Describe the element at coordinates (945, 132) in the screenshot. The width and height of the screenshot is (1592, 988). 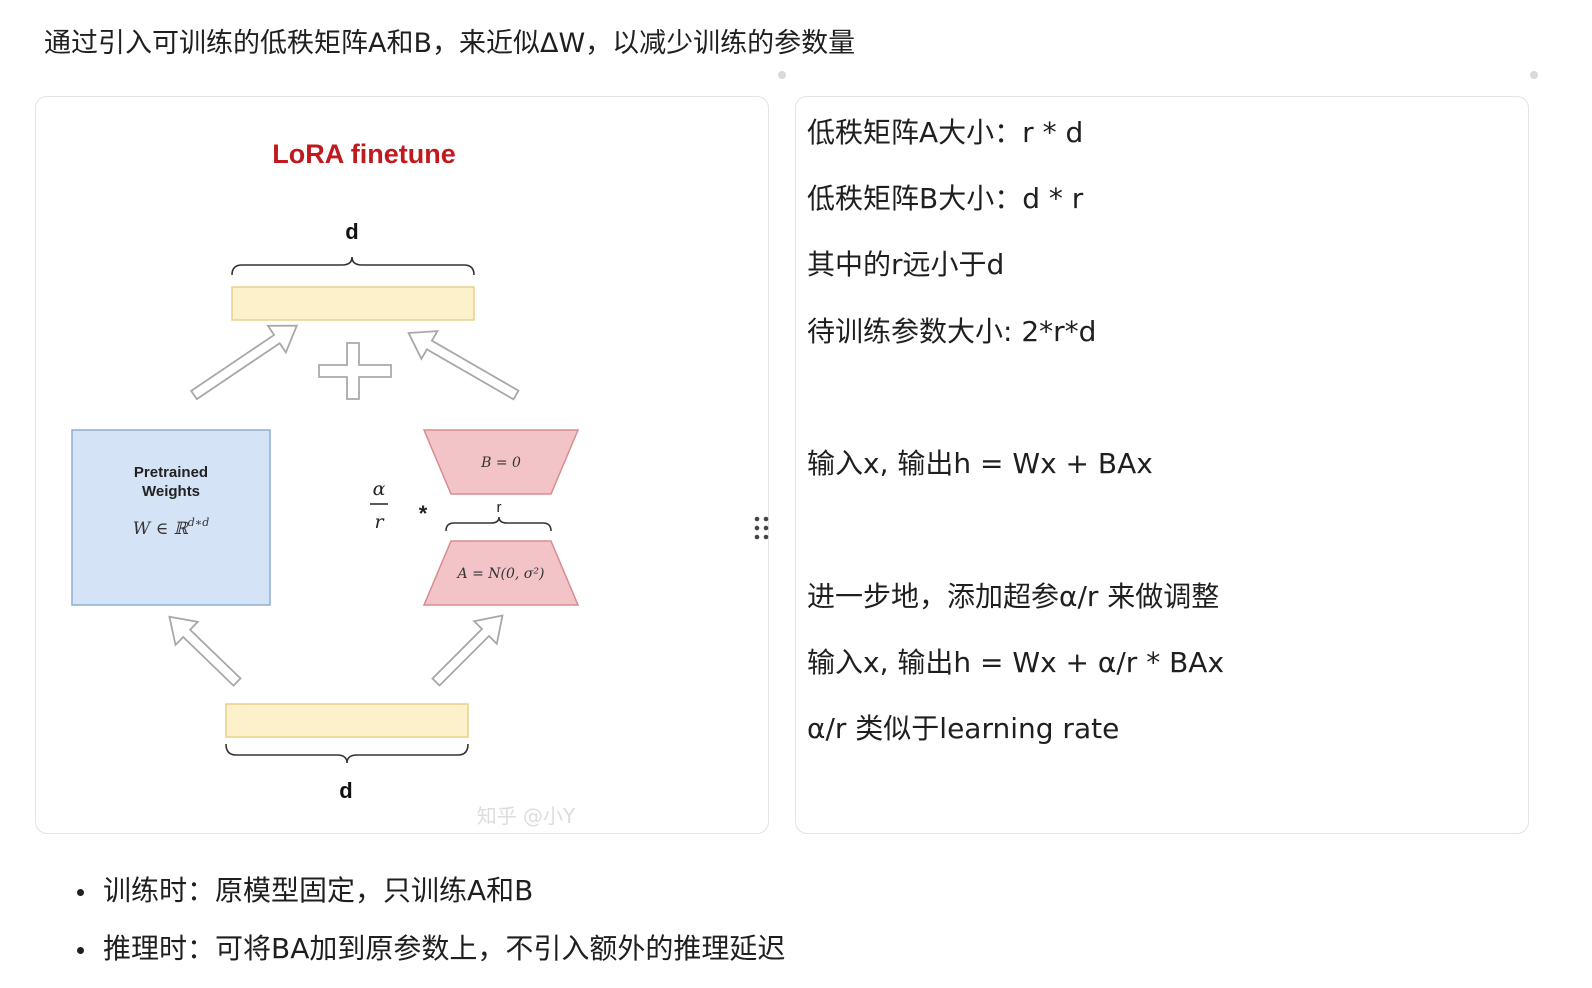
I see `matrix-a-size-line: 低秩矩阵A大小：r * d` at that location.